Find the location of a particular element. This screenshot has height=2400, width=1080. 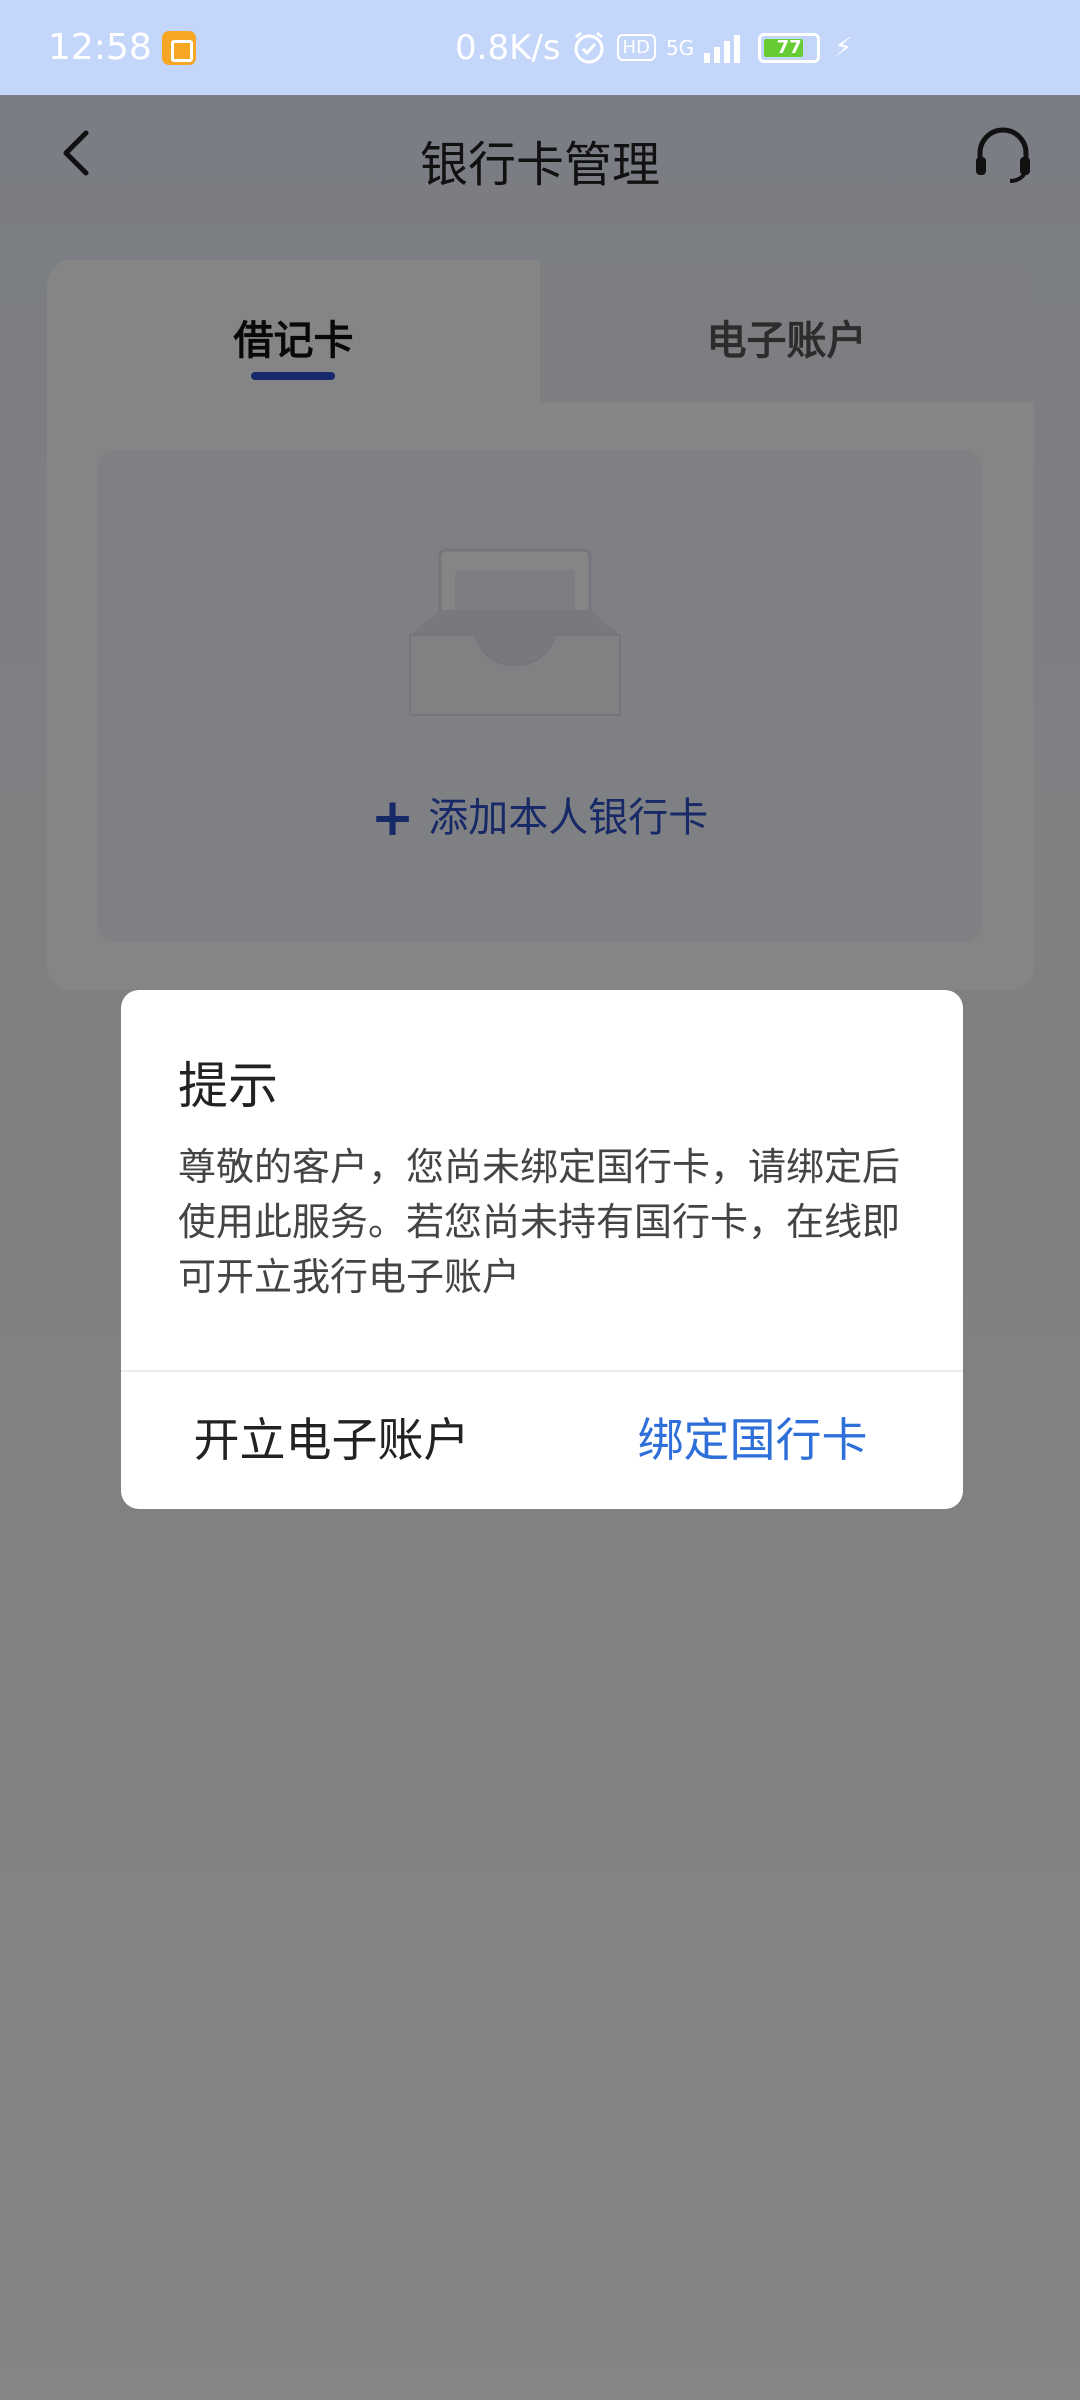

bind-card-button: 绑定国行卡 is located at coordinates (752, 1440).